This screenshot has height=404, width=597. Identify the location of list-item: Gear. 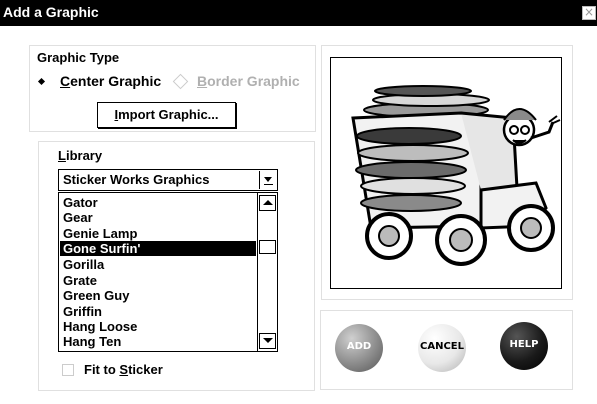
(158, 217).